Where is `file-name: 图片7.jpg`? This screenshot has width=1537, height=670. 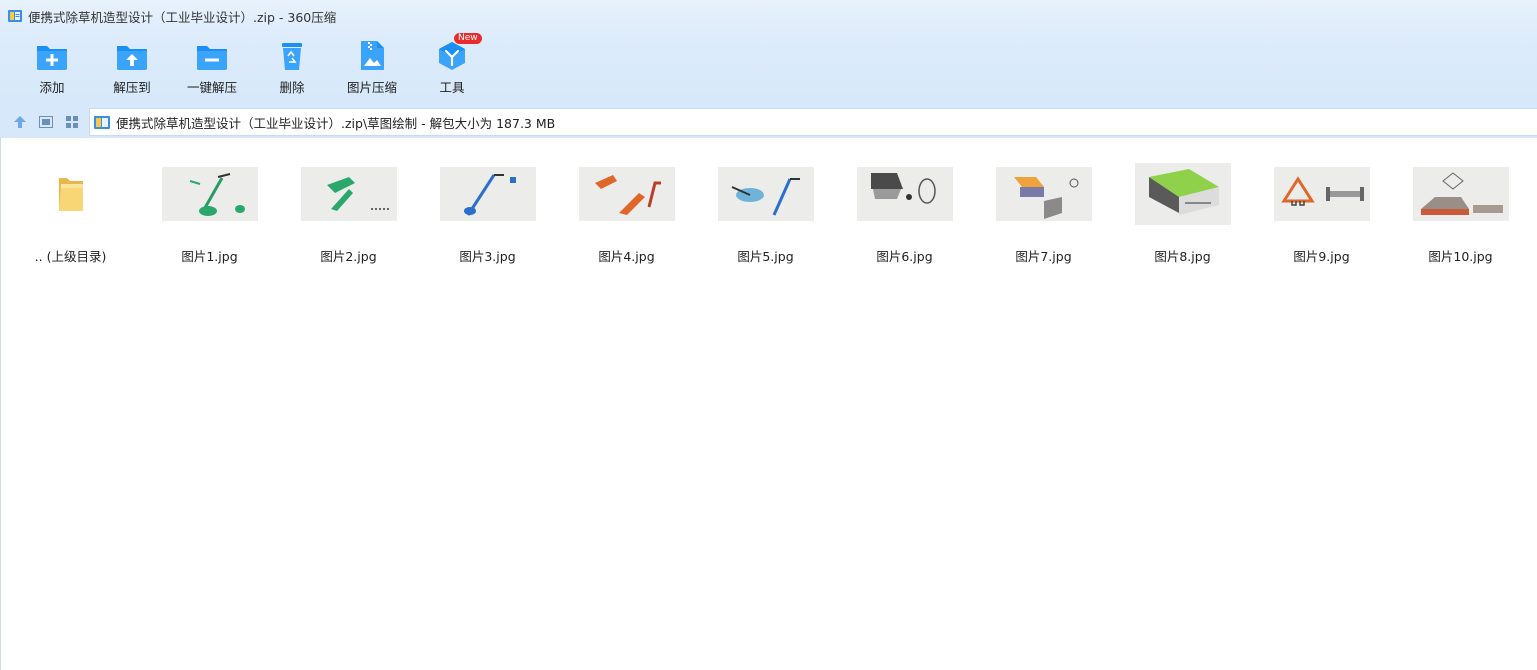 file-name: 图片7.jpg is located at coordinates (1043, 256).